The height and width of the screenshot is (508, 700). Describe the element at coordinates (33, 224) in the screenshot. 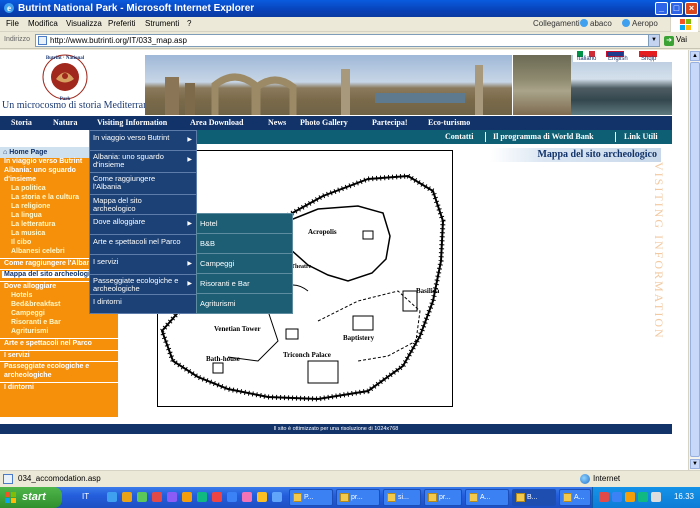

I see `left-menu-item: La letteratura` at that location.